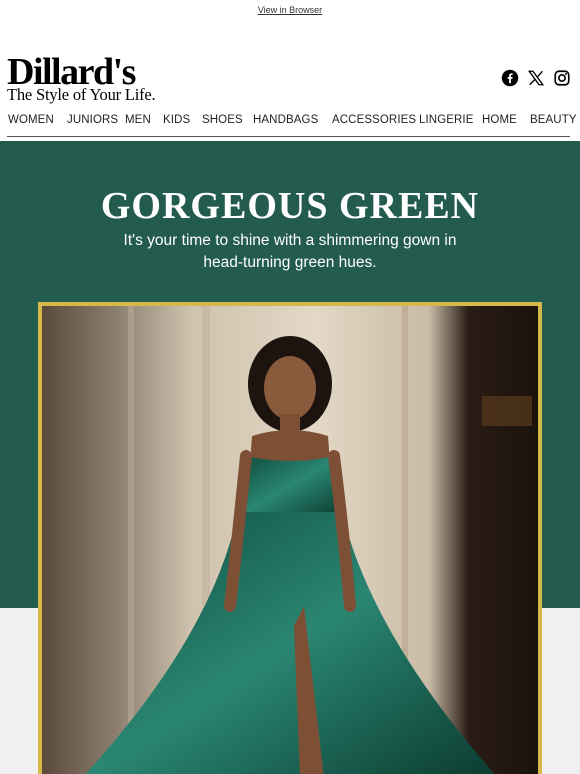  I want to click on nav-men: MEN, so click(138, 120).